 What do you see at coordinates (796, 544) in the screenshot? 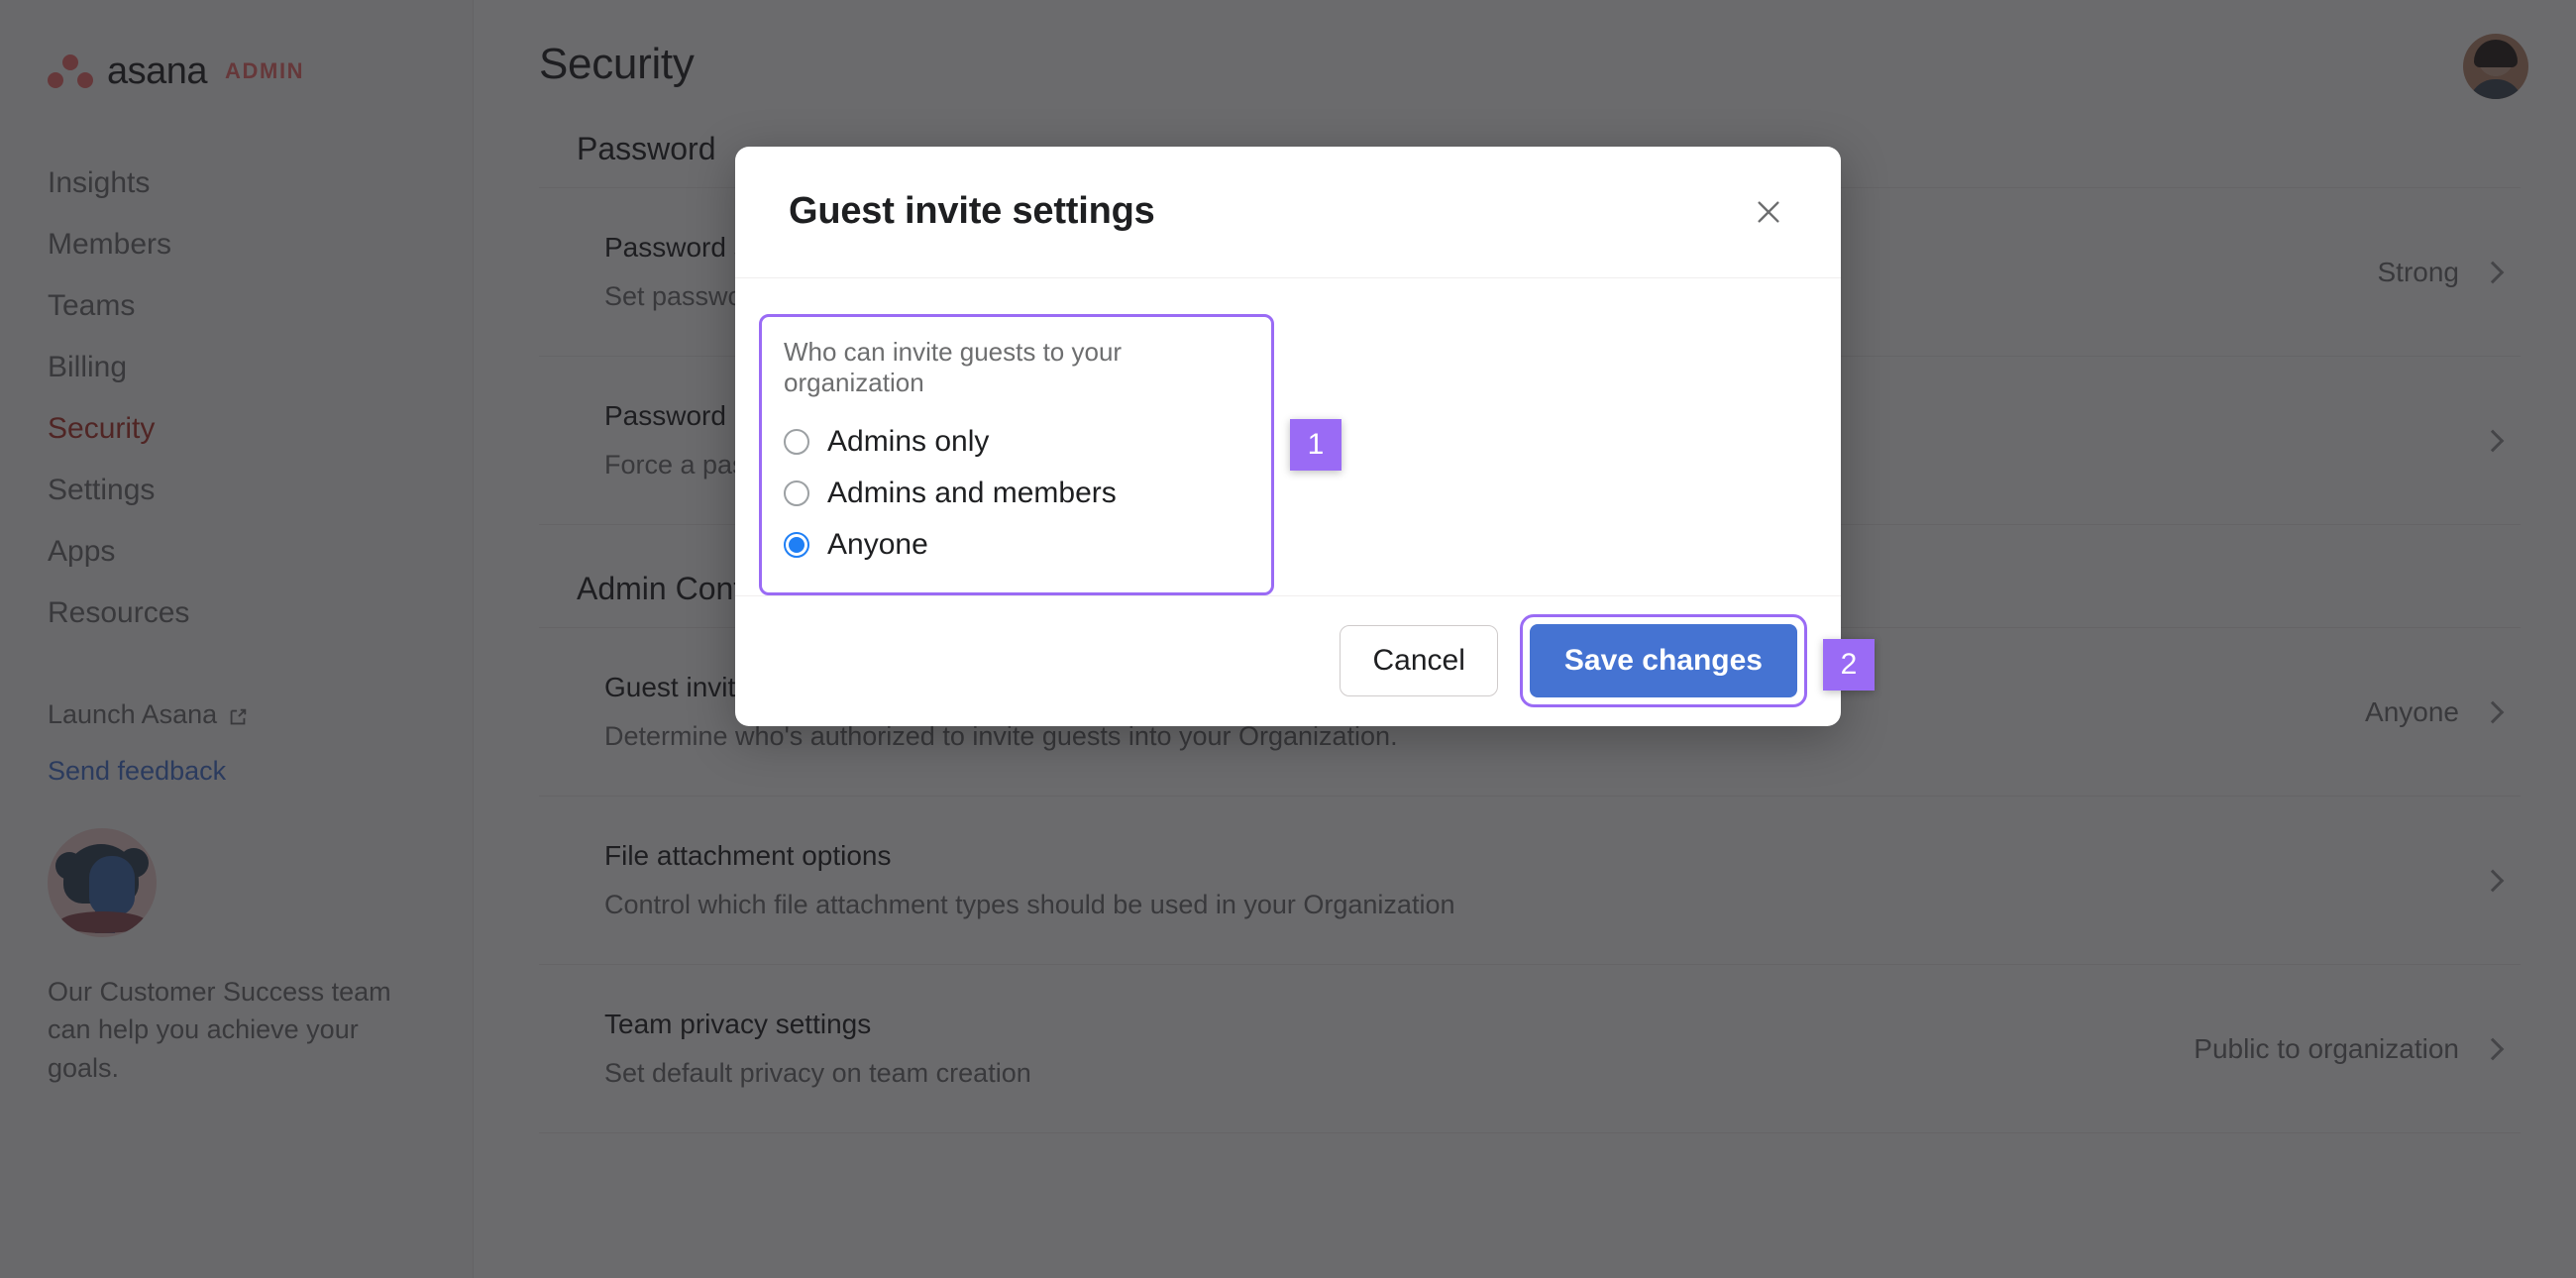
I see `radio-icon-selected` at bounding box center [796, 544].